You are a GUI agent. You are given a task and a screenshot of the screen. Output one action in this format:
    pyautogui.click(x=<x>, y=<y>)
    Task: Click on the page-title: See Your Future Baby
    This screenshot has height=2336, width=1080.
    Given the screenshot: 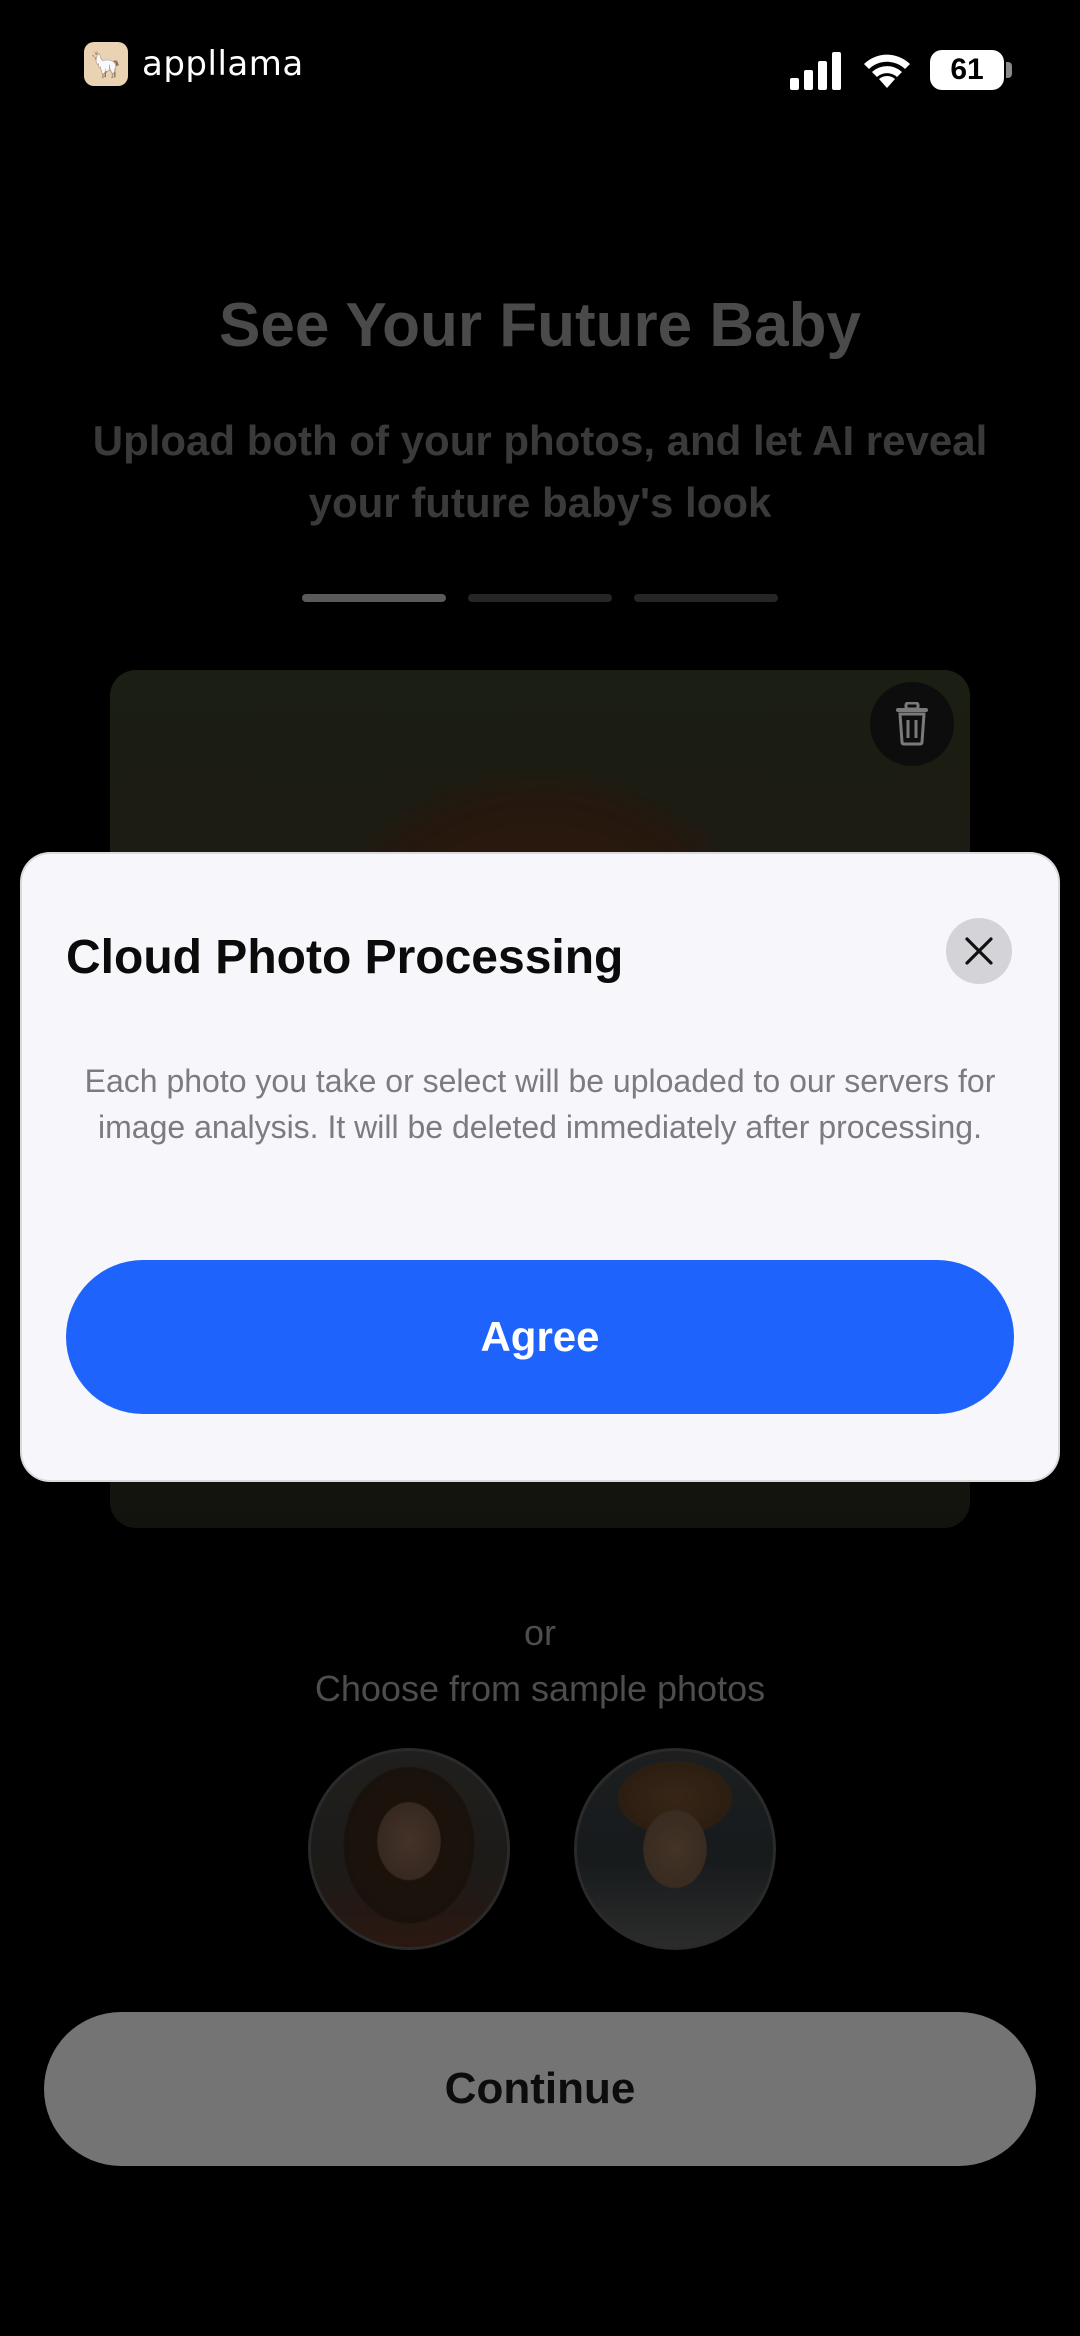 What is the action you would take?
    pyautogui.click(x=540, y=325)
    